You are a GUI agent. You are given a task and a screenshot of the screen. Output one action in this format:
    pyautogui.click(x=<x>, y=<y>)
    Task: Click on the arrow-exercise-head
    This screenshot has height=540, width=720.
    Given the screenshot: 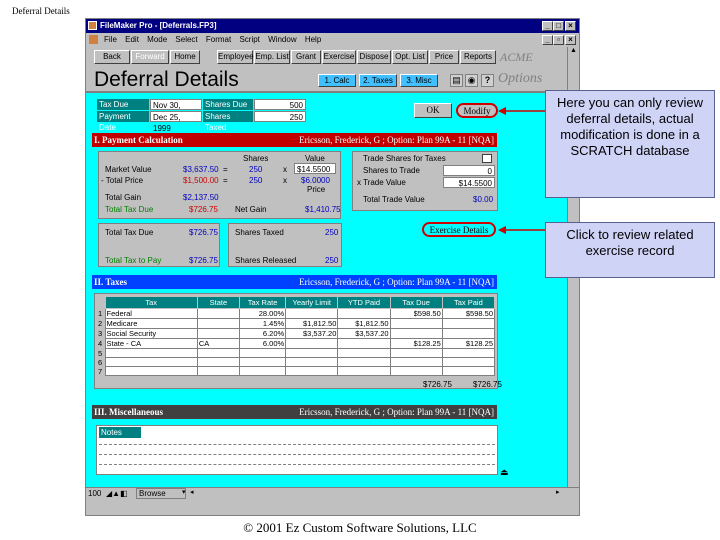 What is the action you would take?
    pyautogui.click(x=502, y=230)
    